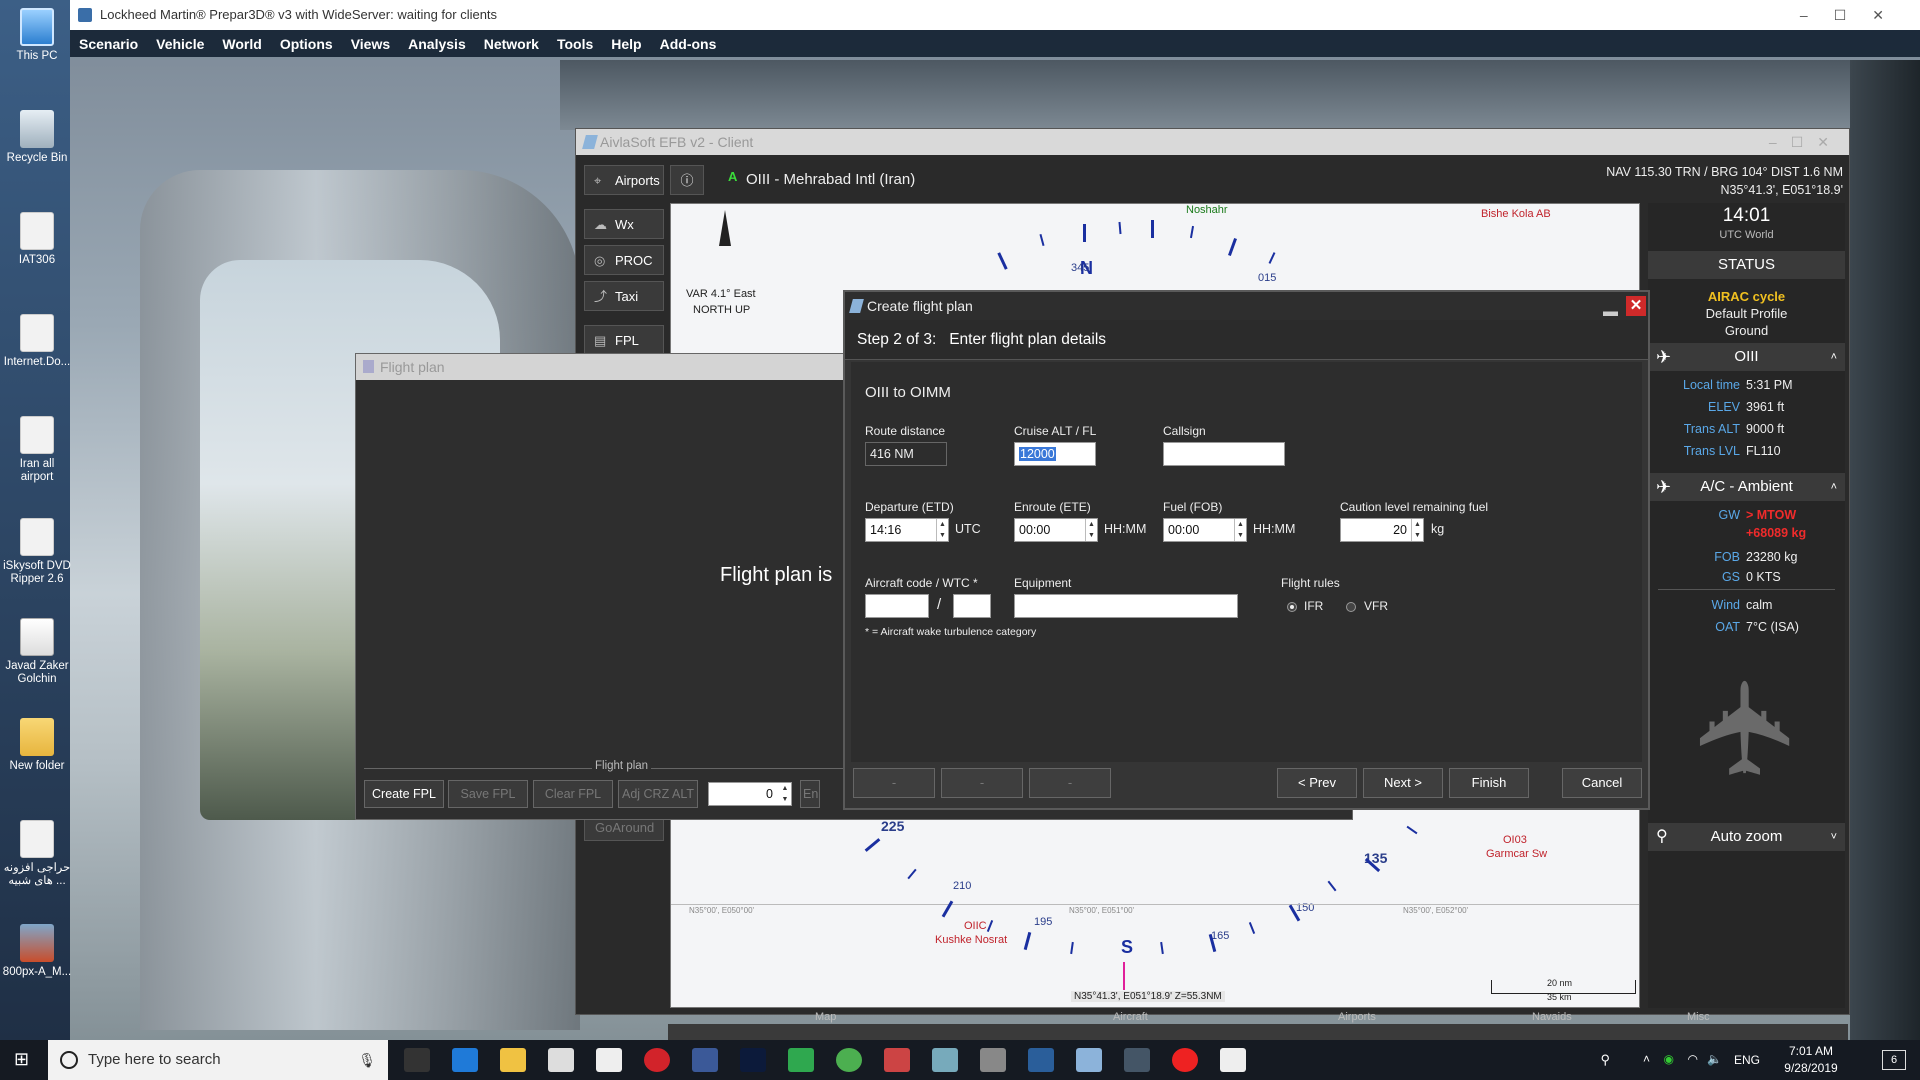 The height and width of the screenshot is (1080, 1920). I want to click on blank-button-1: -, so click(894, 783).